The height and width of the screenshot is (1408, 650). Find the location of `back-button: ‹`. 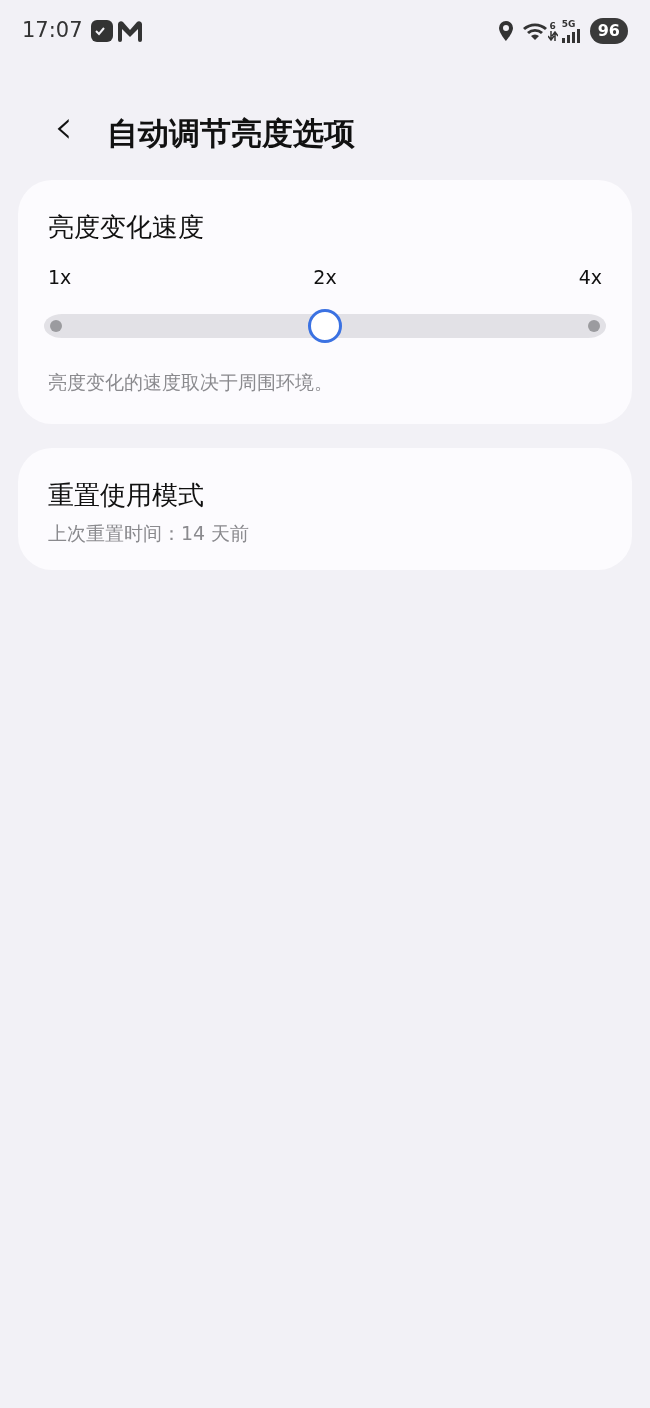

back-button: ‹ is located at coordinates (64, 126).